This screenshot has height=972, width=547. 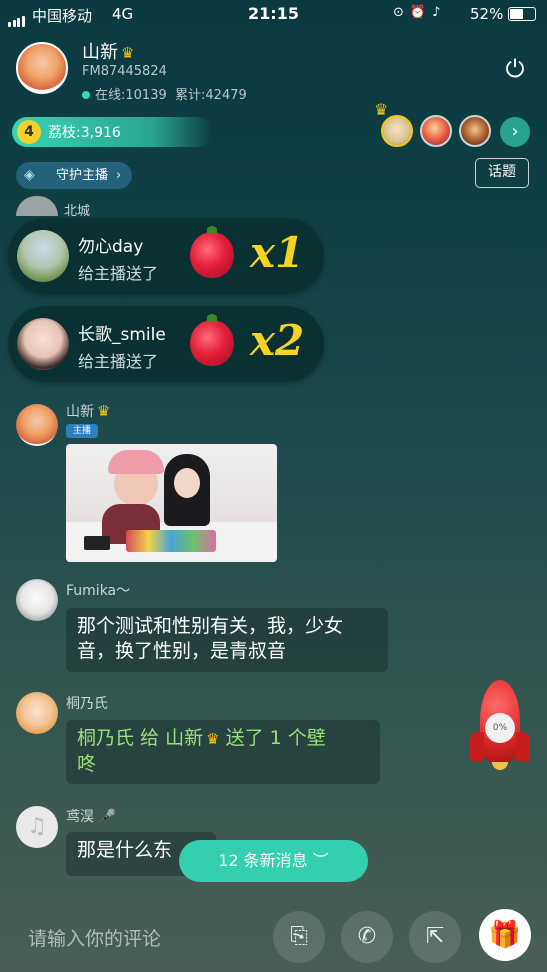 I want to click on gift-banner: 勿心day 给主播送了 x1, so click(x=166, y=256).